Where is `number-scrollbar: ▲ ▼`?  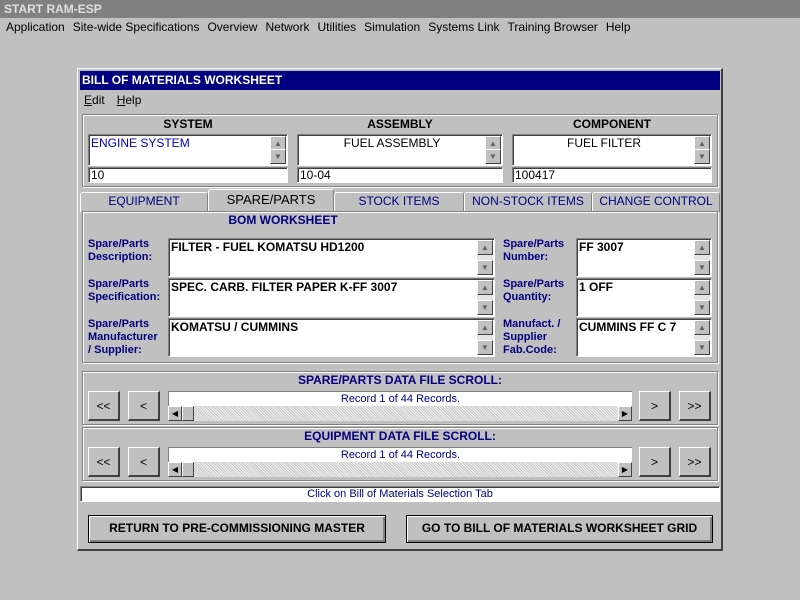
number-scrollbar: ▲ ▼ is located at coordinates (702, 257).